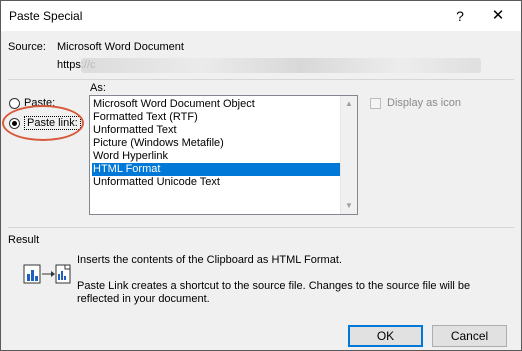 This screenshot has width=522, height=351. Describe the element at coordinates (498, 16) in the screenshot. I see `close-button: ✕` at that location.